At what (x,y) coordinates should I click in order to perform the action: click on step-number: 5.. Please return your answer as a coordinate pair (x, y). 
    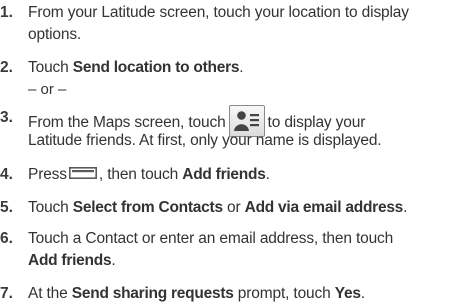
    Looking at the image, I should click on (6, 207).